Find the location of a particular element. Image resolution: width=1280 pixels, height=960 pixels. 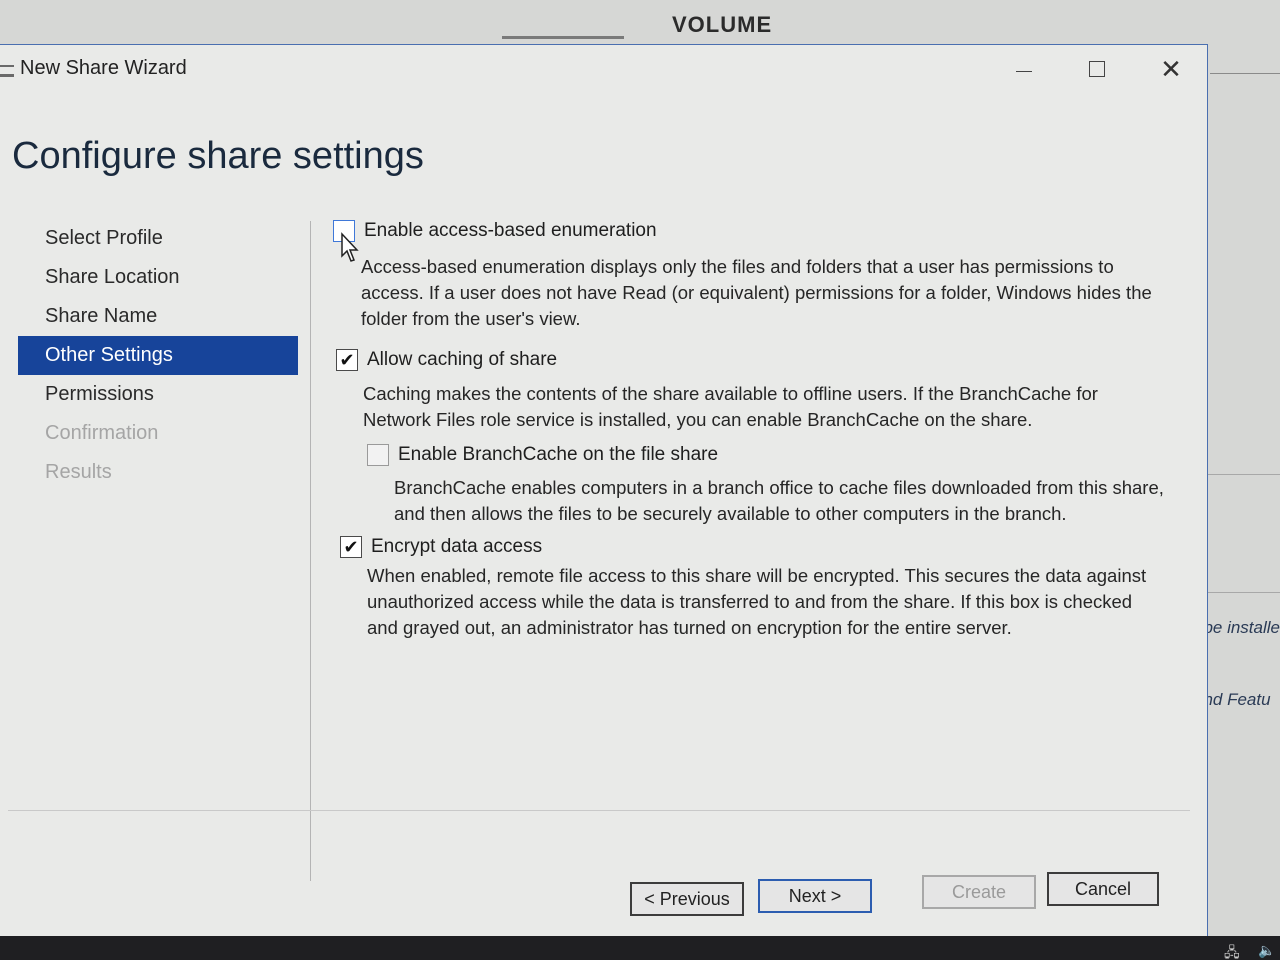

taskbar is located at coordinates (640, 948).